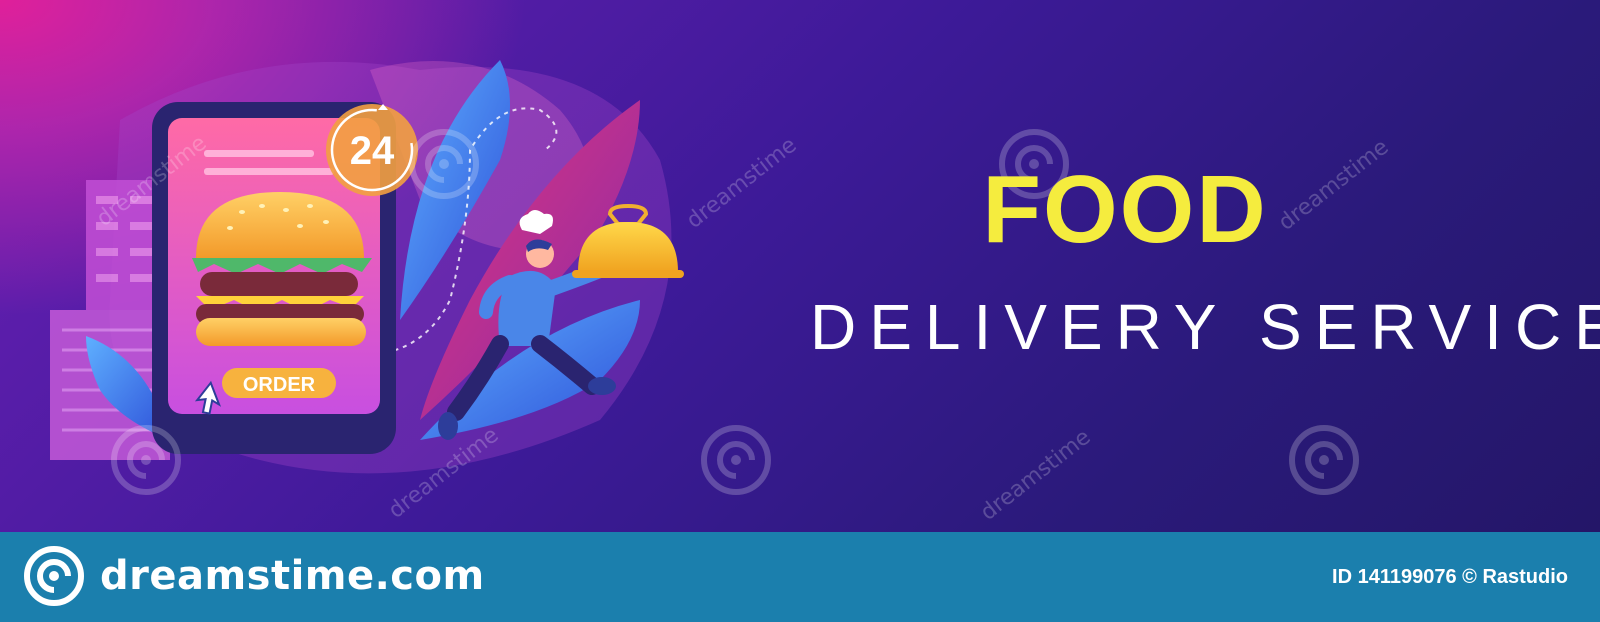  I want to click on timer-label: 24, so click(372, 151).